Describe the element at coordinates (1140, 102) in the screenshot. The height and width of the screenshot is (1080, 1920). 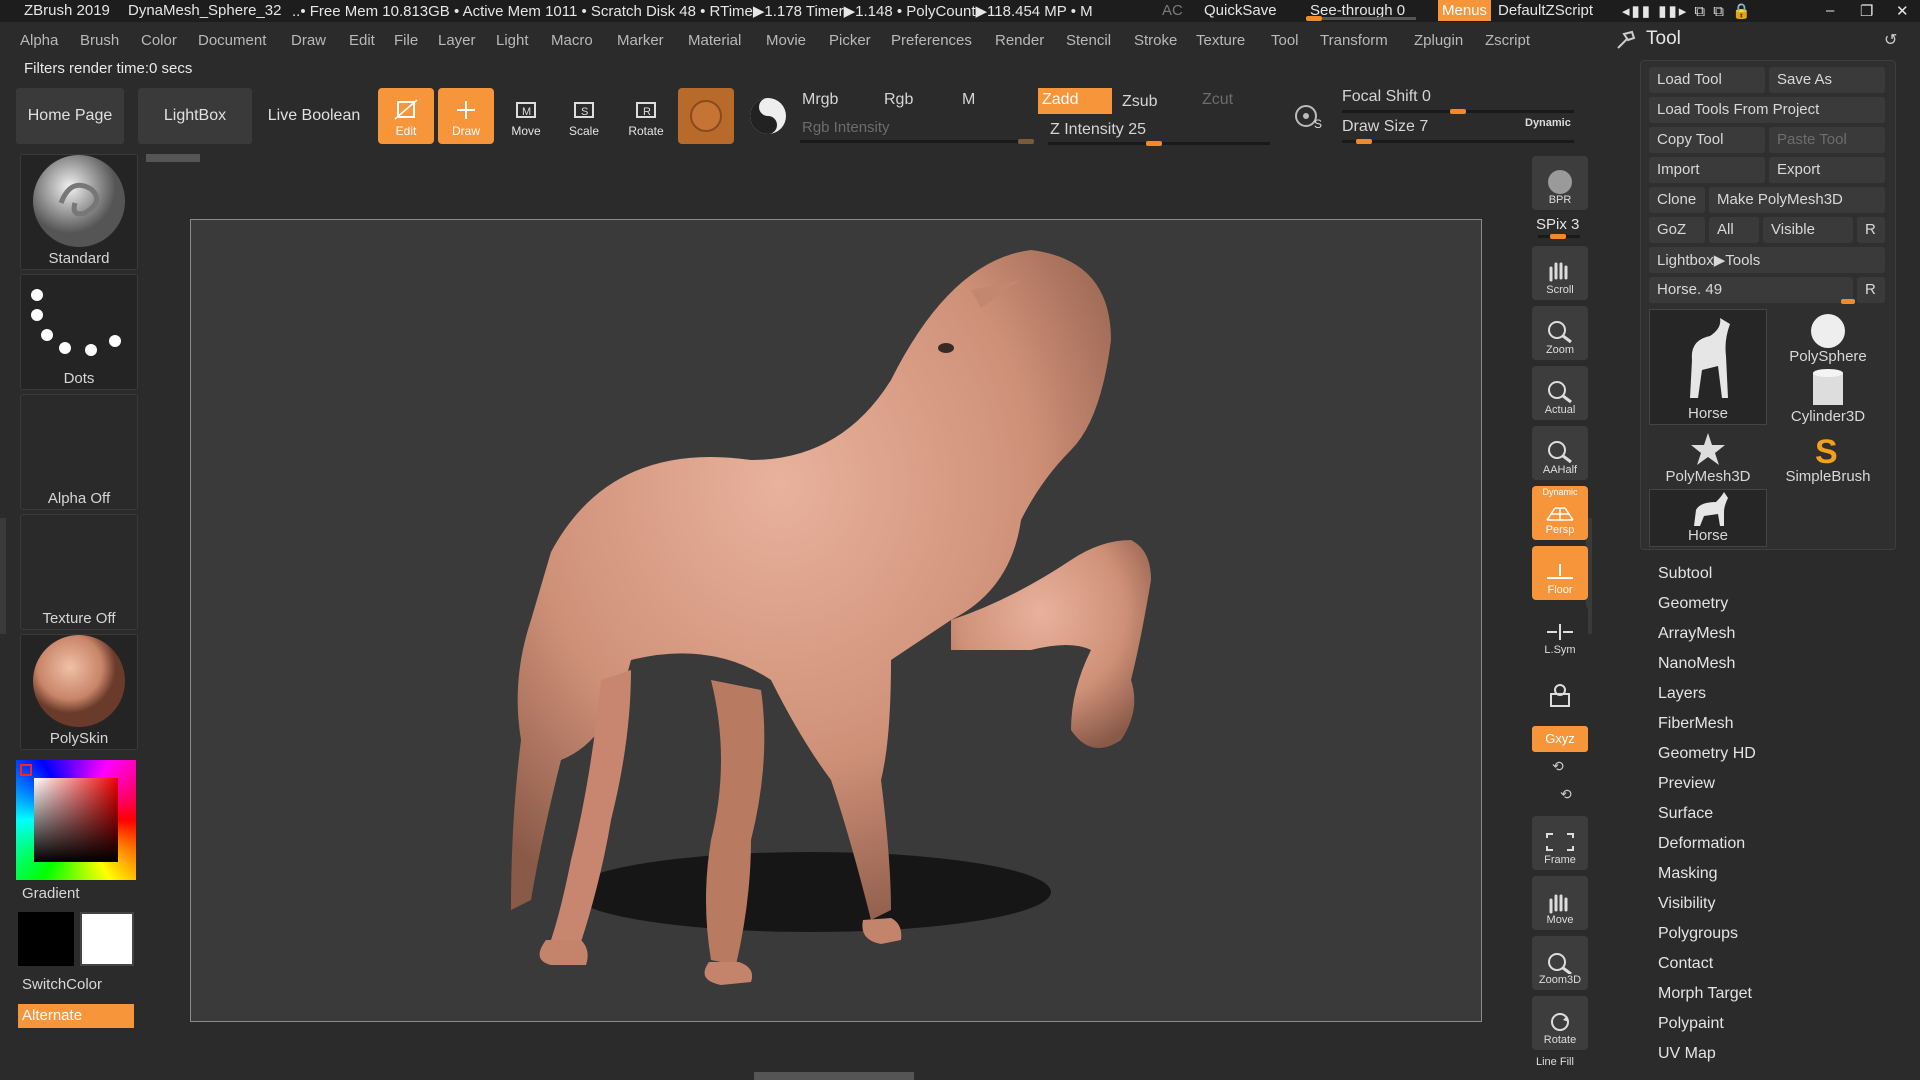
I see `zsub-toggle: Zsub` at that location.